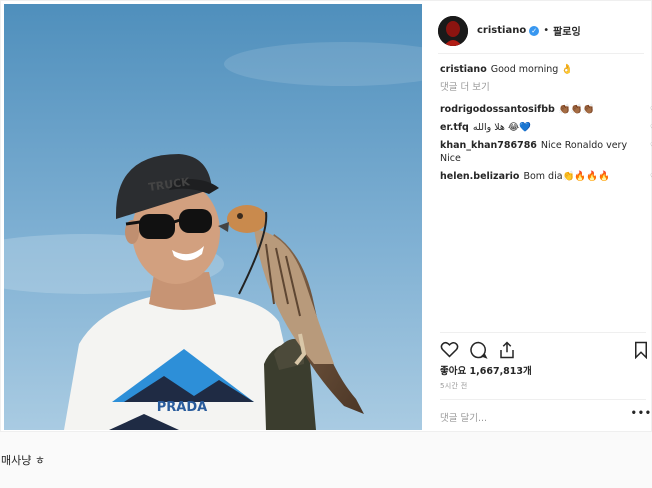 Image resolution: width=652 pixels, height=488 pixels. Describe the element at coordinates (23, 460) in the screenshot. I see `page-caption: 매사냥 ㅎ` at that location.